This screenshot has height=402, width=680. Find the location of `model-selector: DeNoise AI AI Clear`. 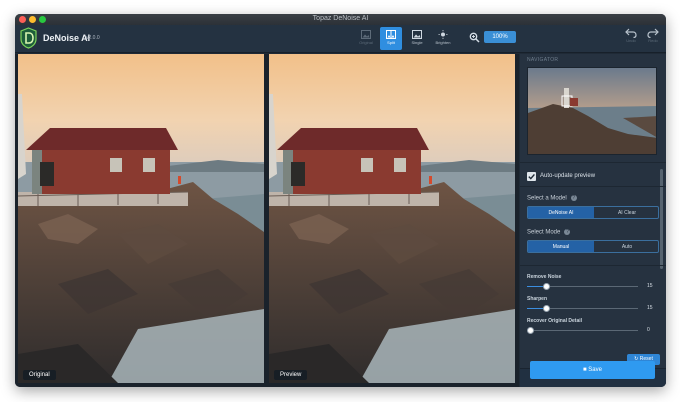

model-selector: DeNoise AI AI Clear is located at coordinates (593, 212).